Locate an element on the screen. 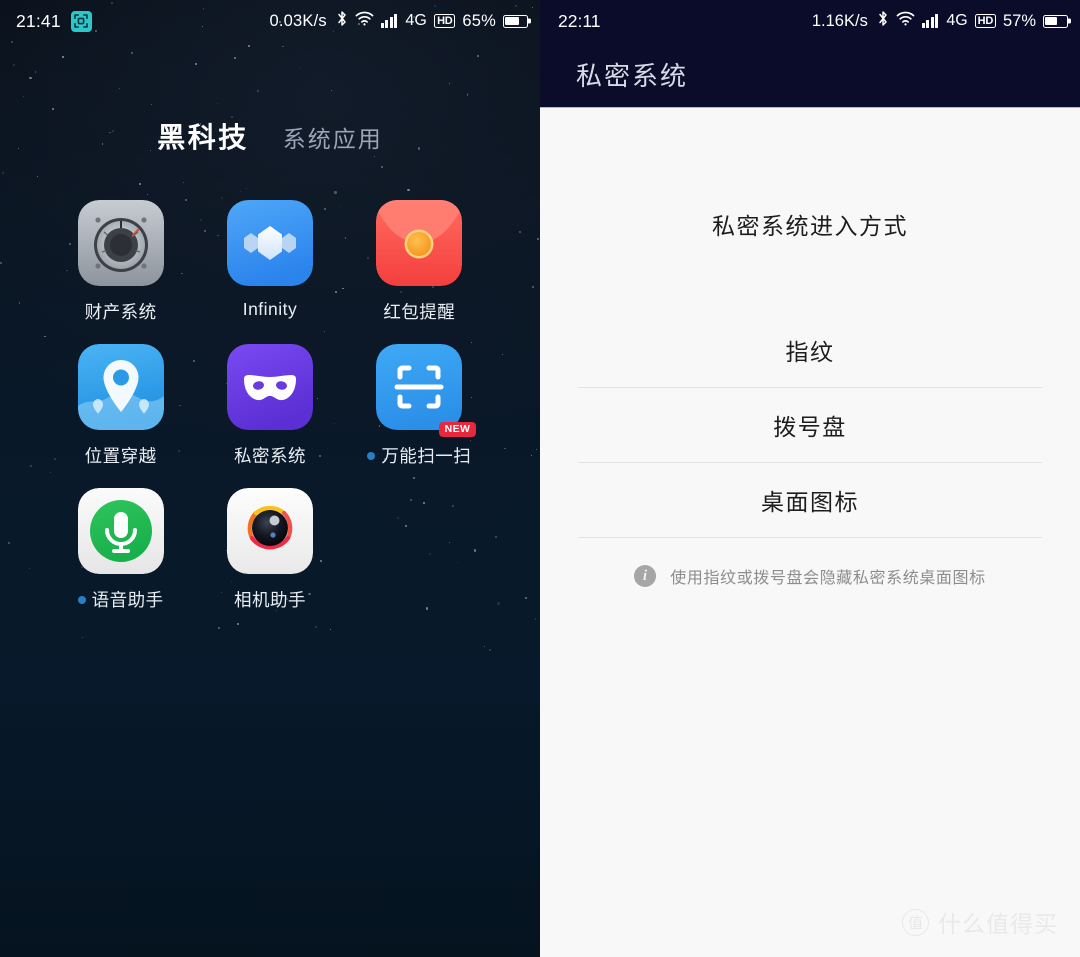 This screenshot has width=1080, height=957. watermark-text: 什么值得买 is located at coordinates (998, 924).